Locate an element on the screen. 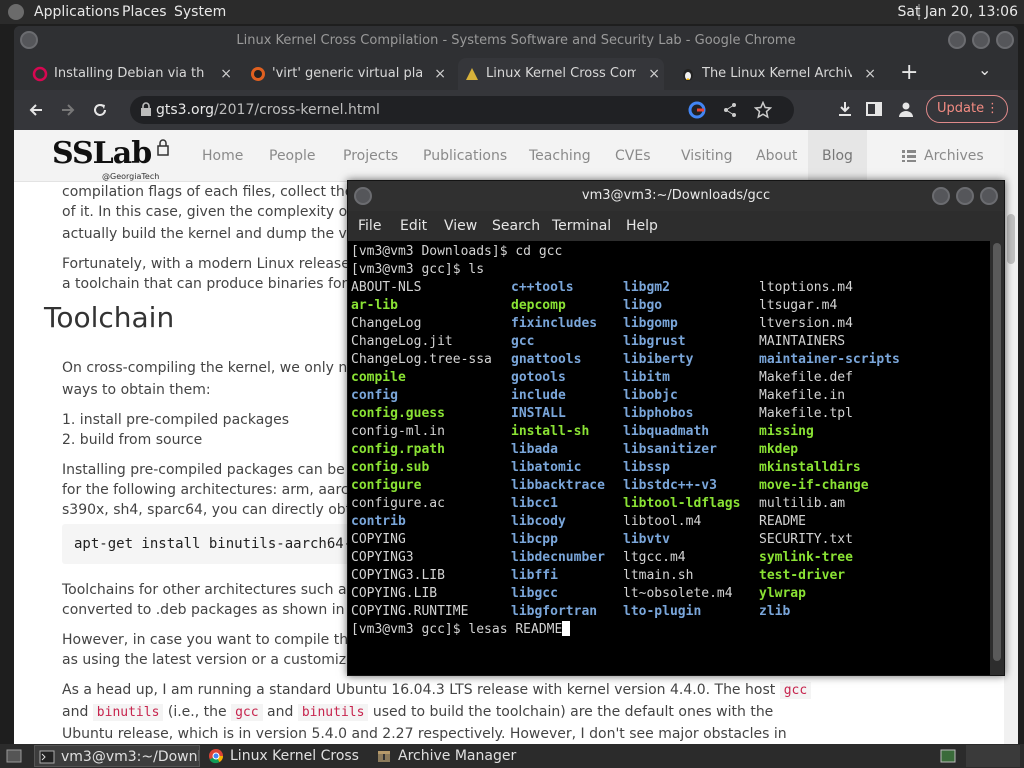 The height and width of the screenshot is (768, 1024). tab-virt-platform: 'virt' generic virtual platfo × is located at coordinates (347, 74).